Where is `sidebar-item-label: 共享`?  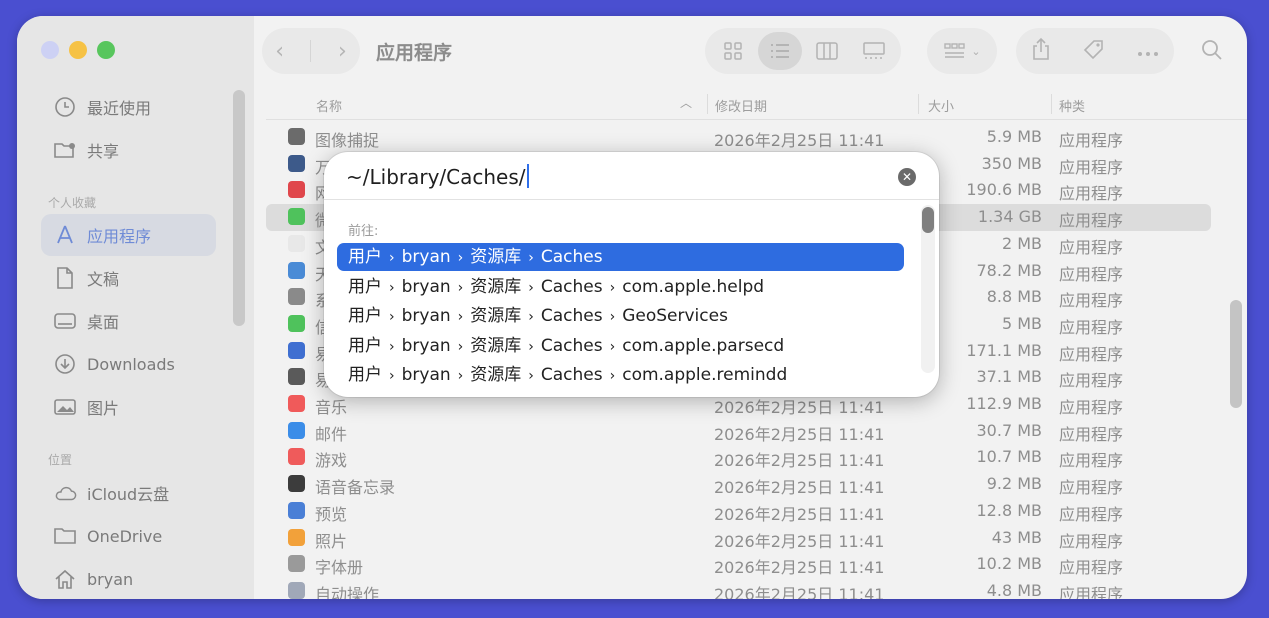
sidebar-item-label: 共享 is located at coordinates (103, 151).